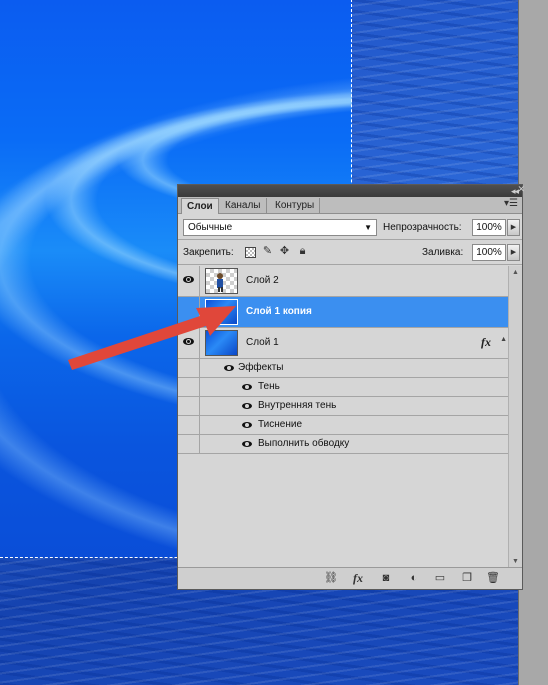 The height and width of the screenshot is (685, 548). What do you see at coordinates (386, 578) in the screenshot?
I see `mask-icon: ◙` at bounding box center [386, 578].